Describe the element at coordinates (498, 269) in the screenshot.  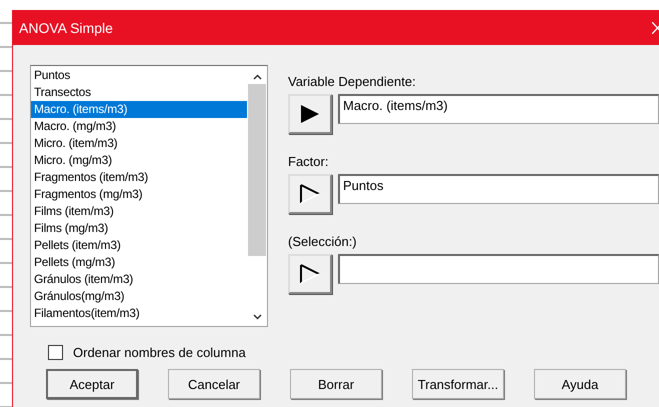
I see `input-field` at that location.